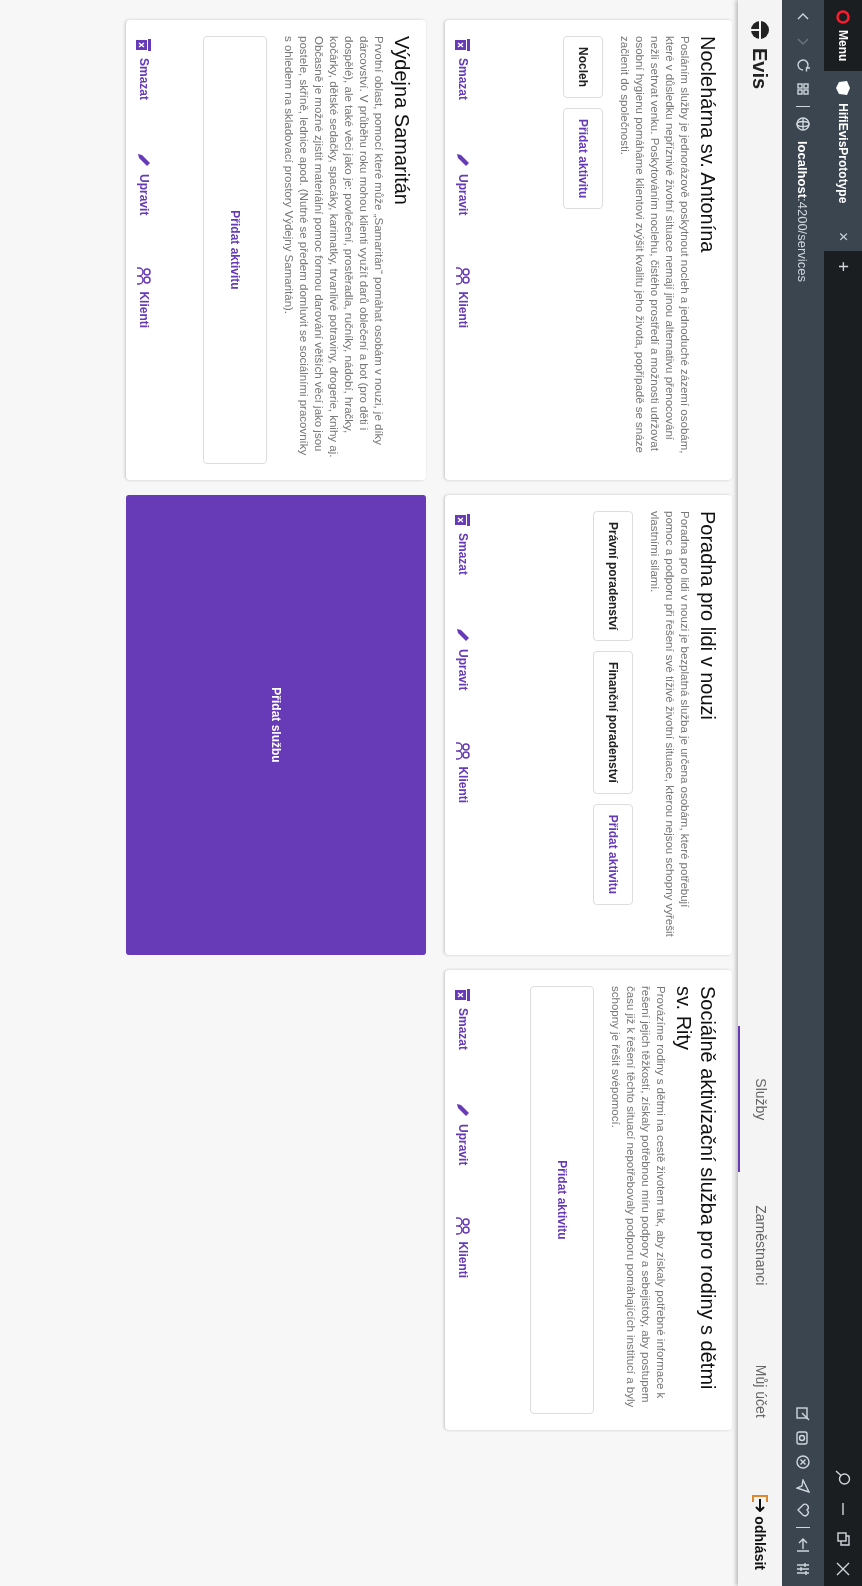  Describe the element at coordinates (843, 1539) in the screenshot. I see `restore-icon` at that location.